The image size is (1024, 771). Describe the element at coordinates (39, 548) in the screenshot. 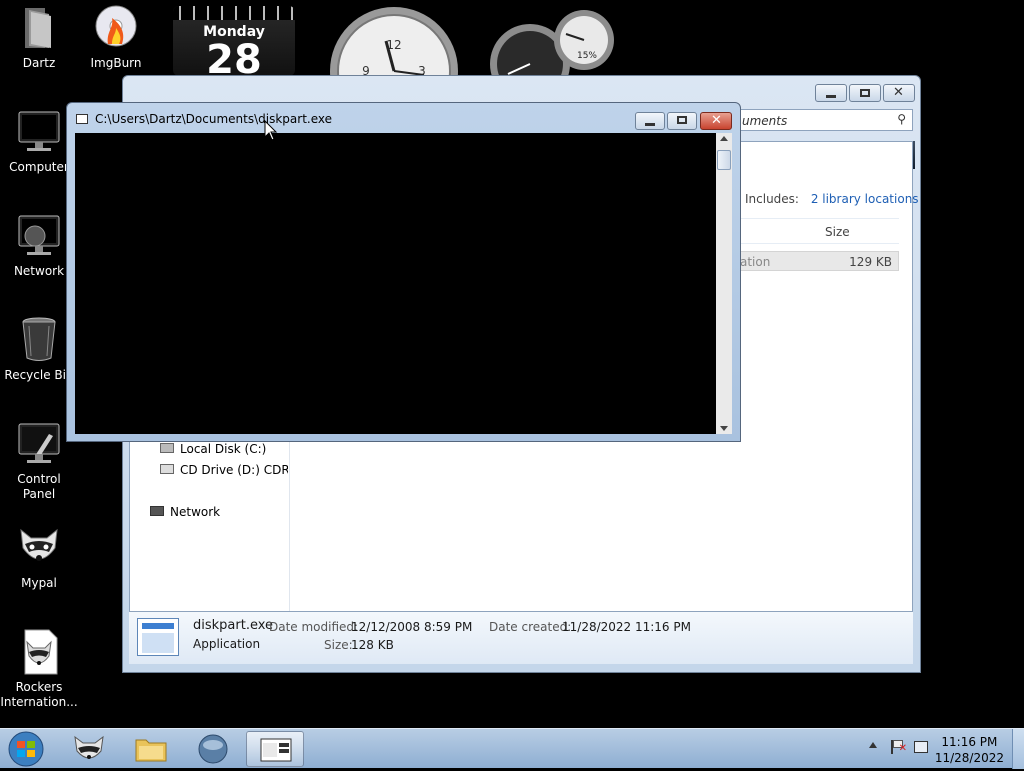

I see `raccoon-icon` at that location.